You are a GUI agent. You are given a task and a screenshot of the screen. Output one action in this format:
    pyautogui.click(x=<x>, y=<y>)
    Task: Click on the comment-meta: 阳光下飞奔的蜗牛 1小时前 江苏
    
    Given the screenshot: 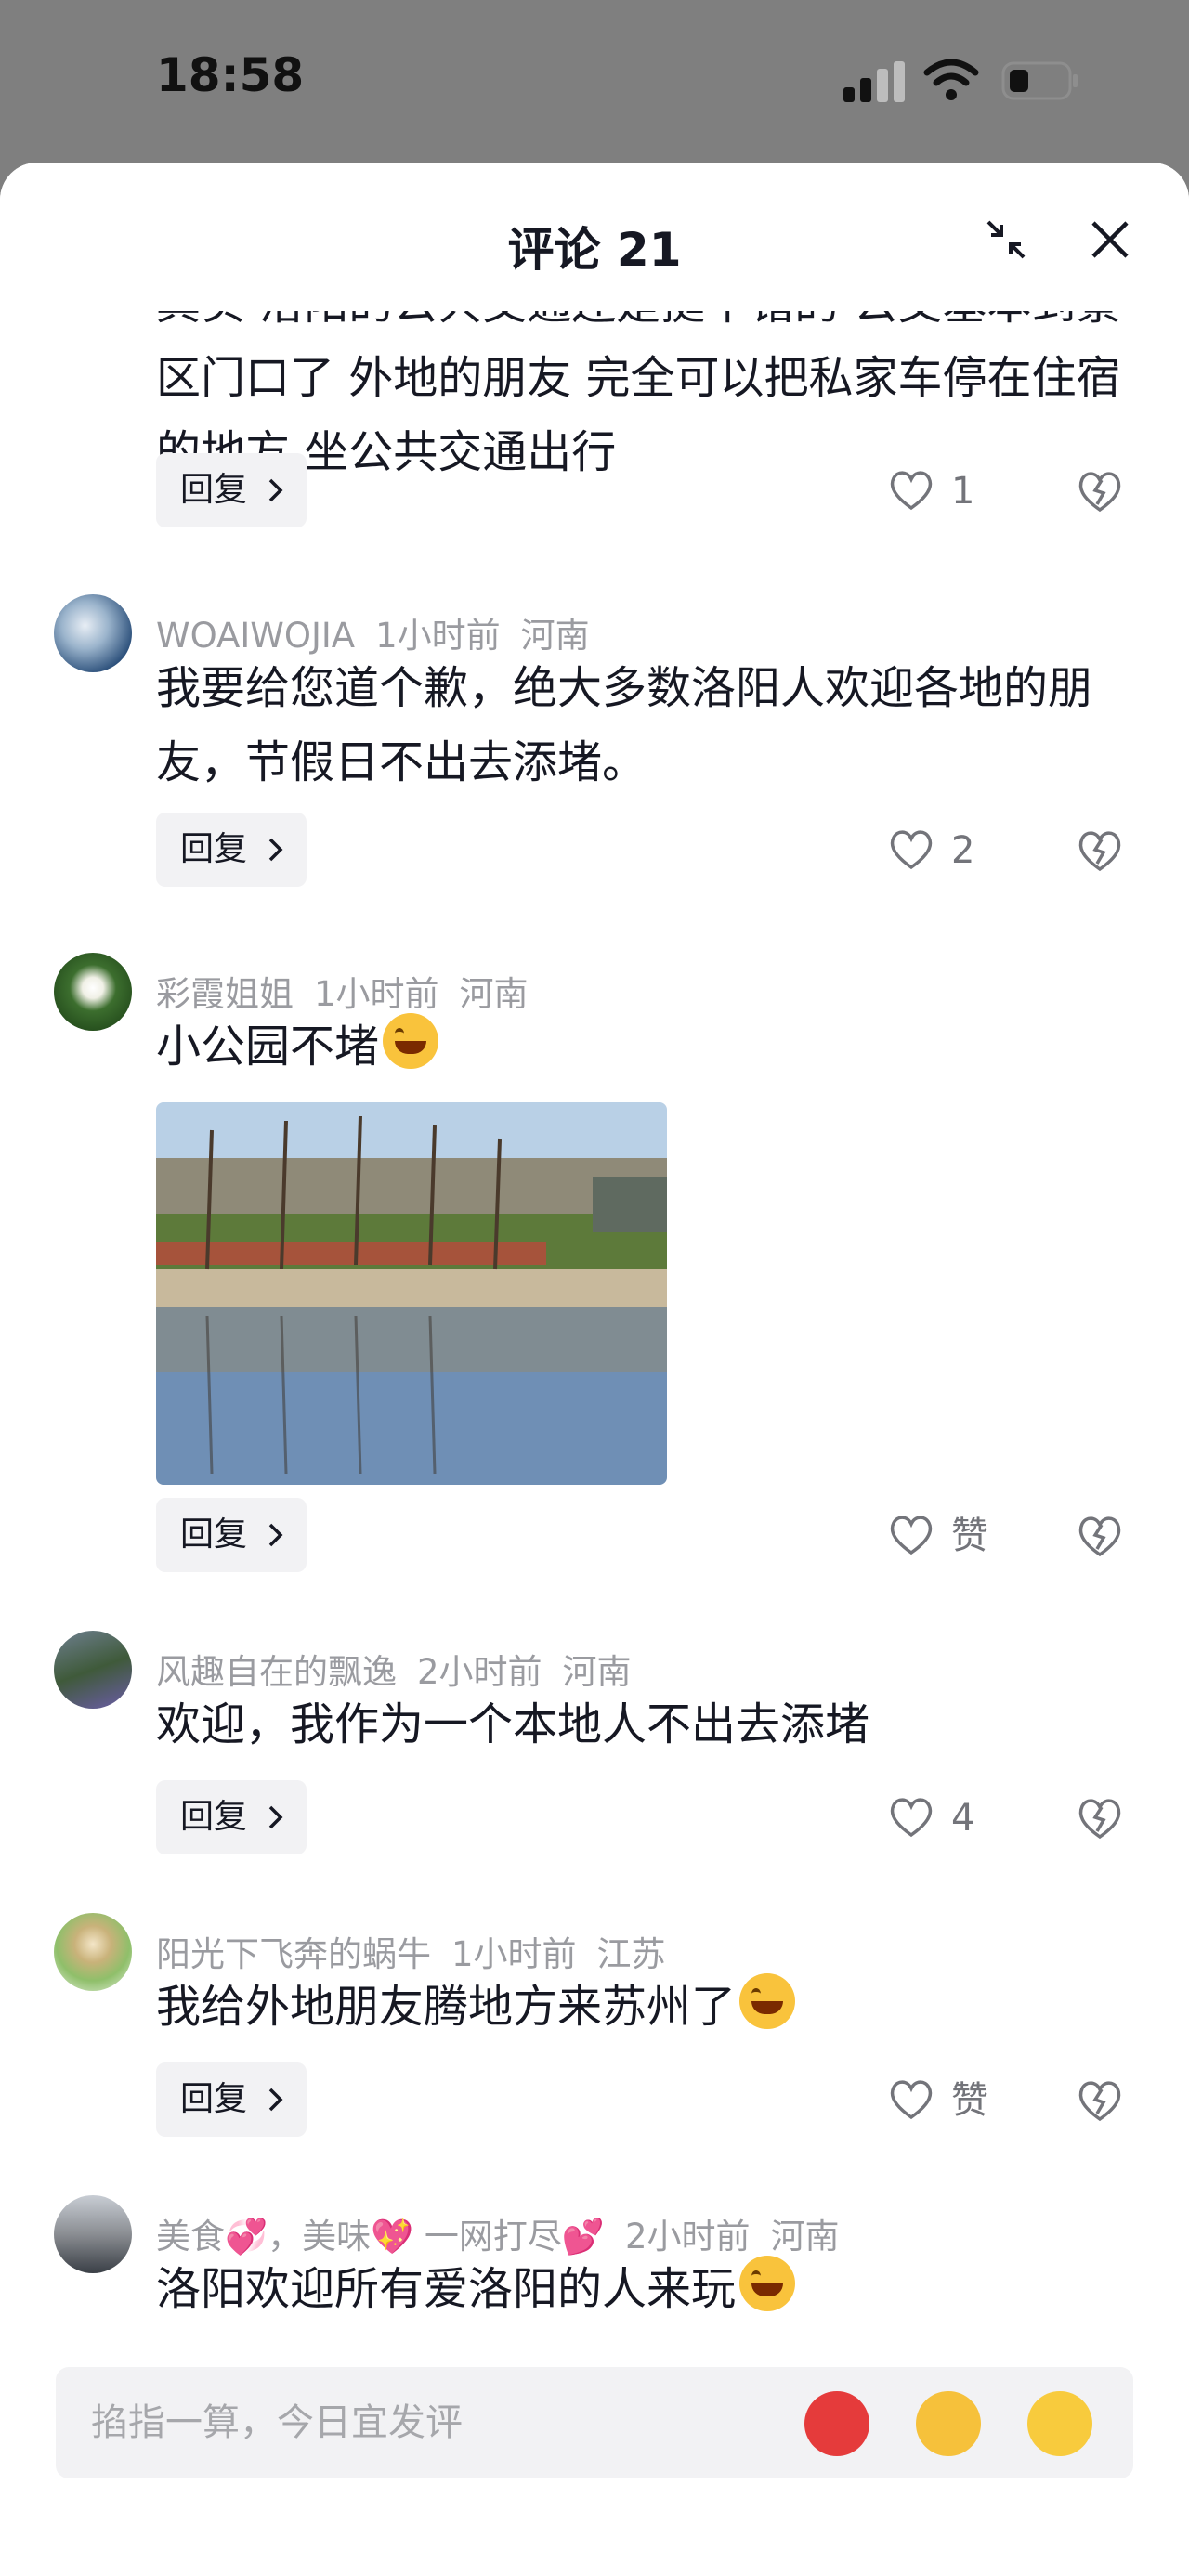 What is the action you would take?
    pyautogui.click(x=421, y=1951)
    